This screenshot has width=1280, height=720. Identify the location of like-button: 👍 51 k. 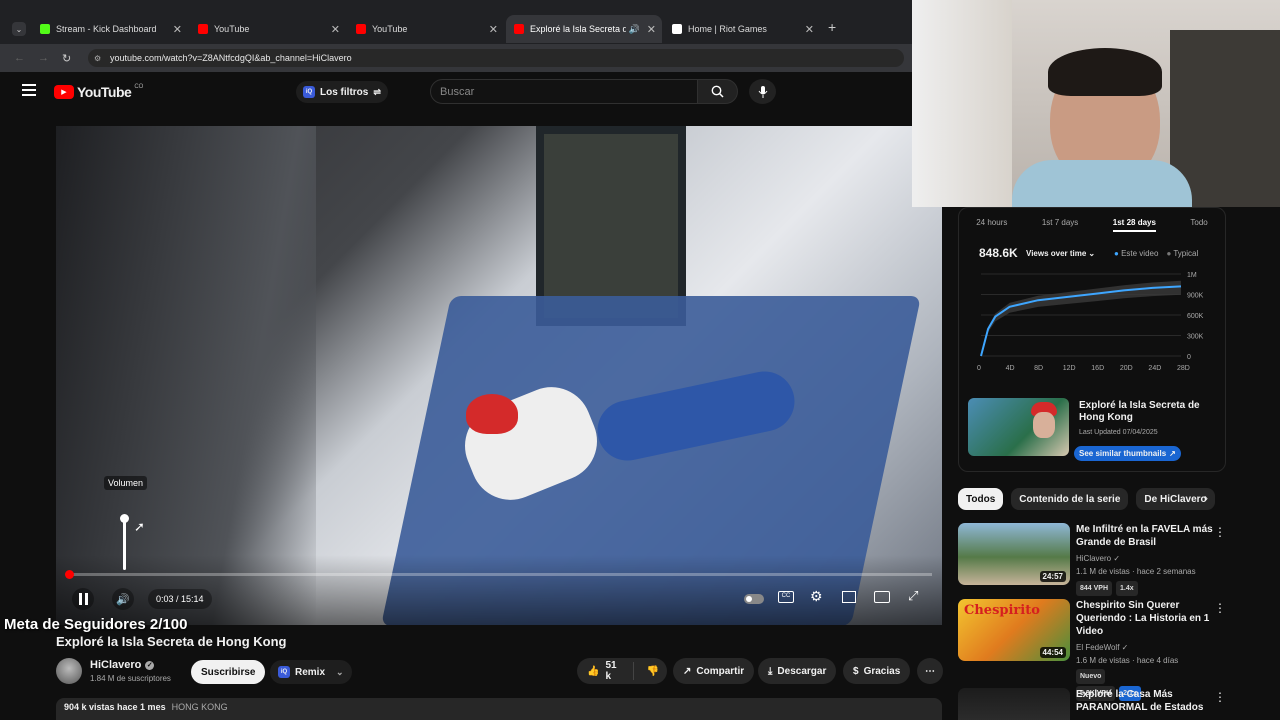
(605, 671).